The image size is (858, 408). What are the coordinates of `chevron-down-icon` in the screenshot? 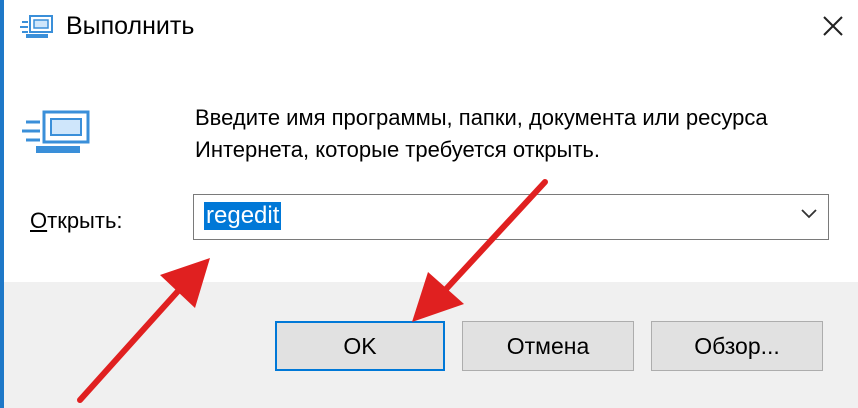 It's located at (809, 213).